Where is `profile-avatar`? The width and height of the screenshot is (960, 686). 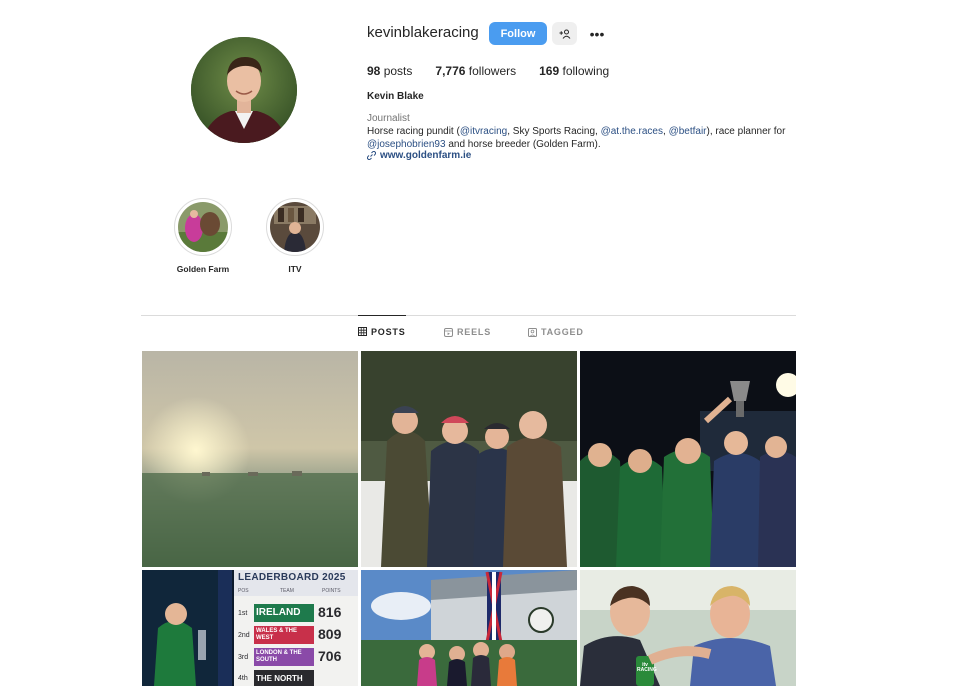 profile-avatar is located at coordinates (244, 90).